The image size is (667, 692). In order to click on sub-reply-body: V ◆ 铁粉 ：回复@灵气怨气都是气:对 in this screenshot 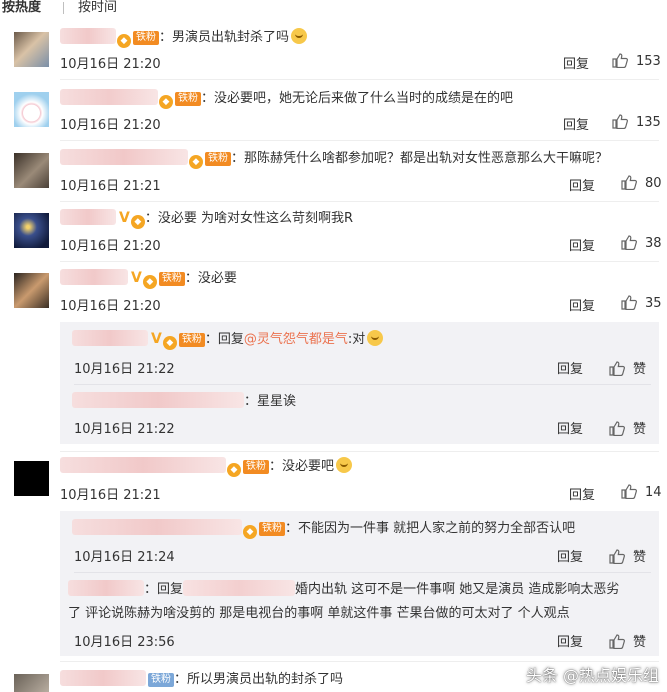, I will do `click(228, 340)`.